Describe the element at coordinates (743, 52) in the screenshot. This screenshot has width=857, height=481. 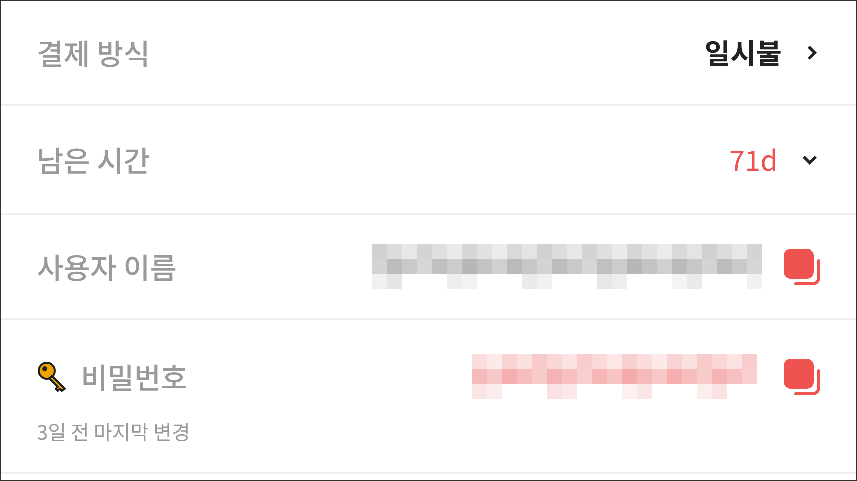
I see `payment-method-value: 일시불` at that location.